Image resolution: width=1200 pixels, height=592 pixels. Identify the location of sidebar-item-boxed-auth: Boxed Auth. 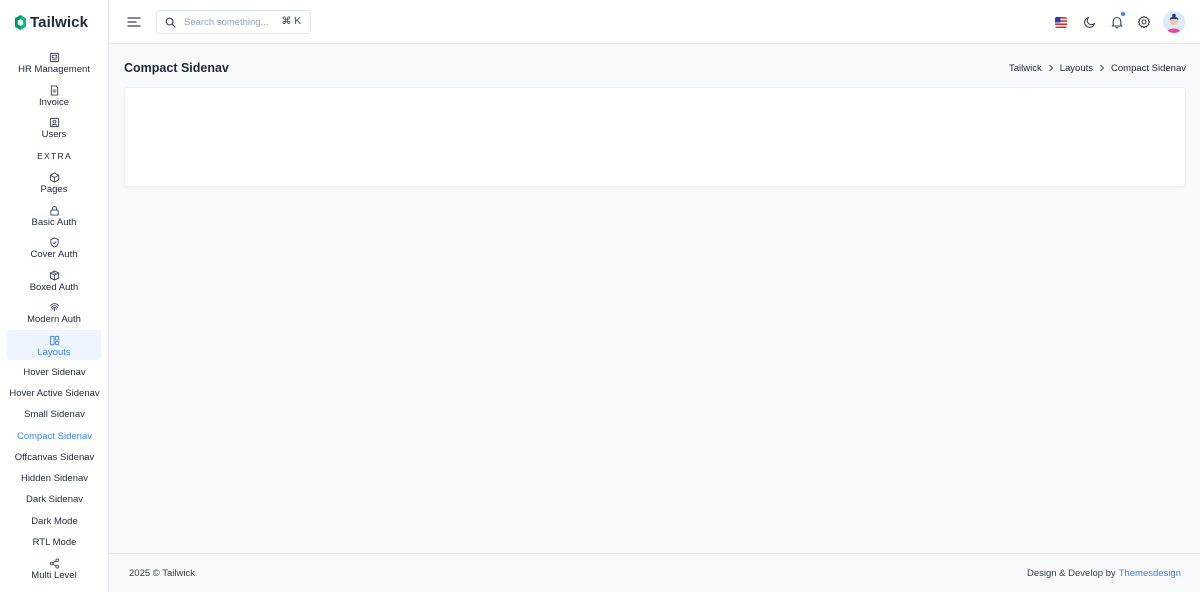
(54, 281).